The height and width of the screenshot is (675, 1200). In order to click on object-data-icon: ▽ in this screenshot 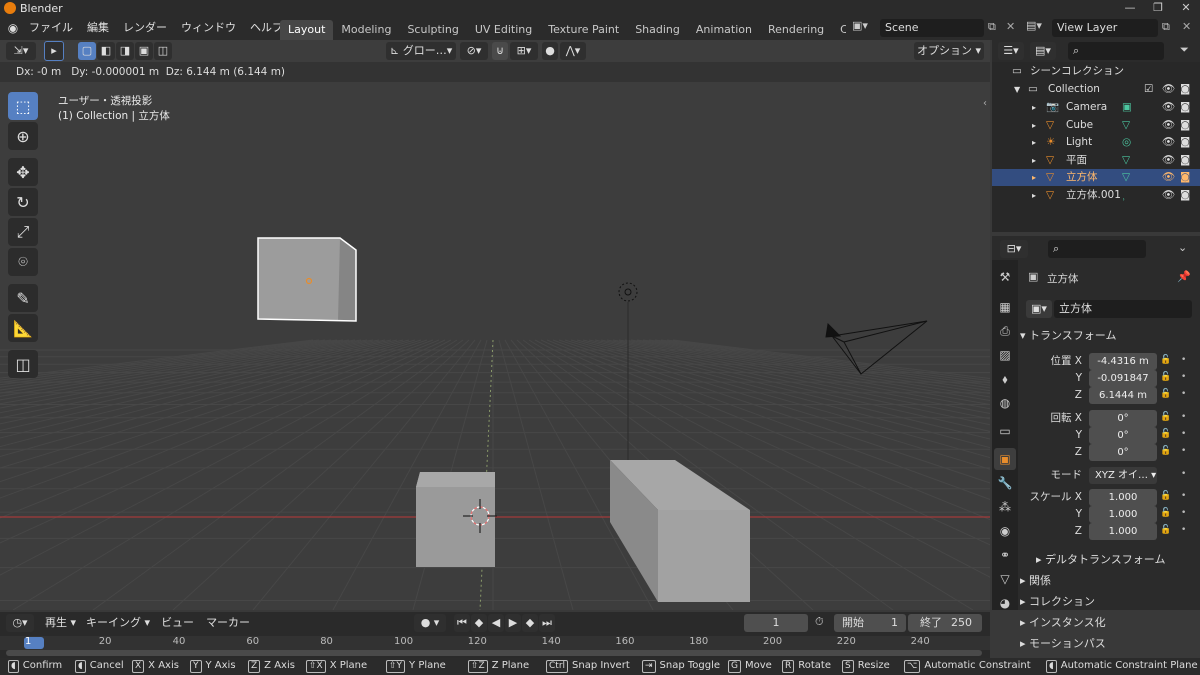, I will do `click(1126, 177)`.